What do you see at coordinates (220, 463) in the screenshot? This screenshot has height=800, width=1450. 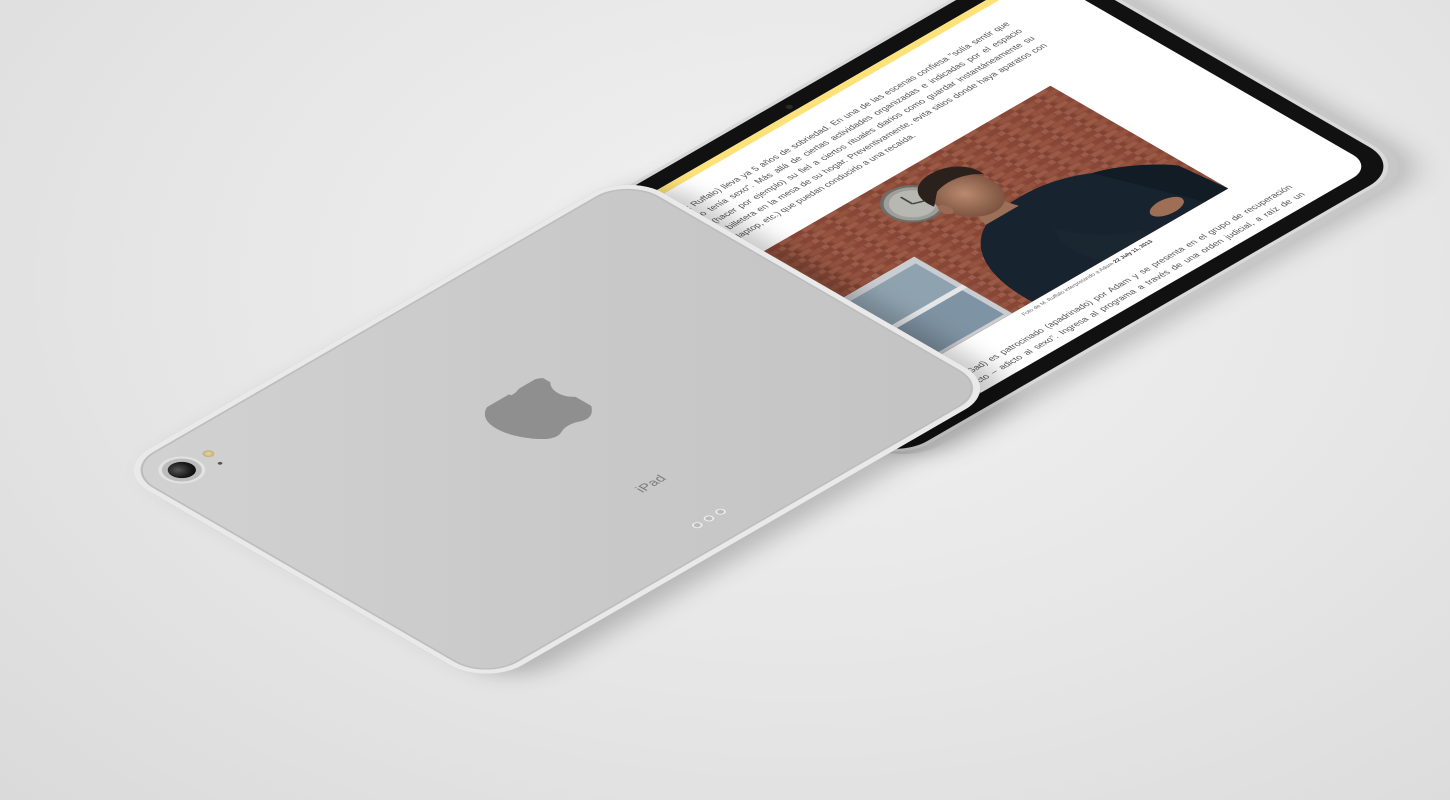 I see `microphone-icon` at bounding box center [220, 463].